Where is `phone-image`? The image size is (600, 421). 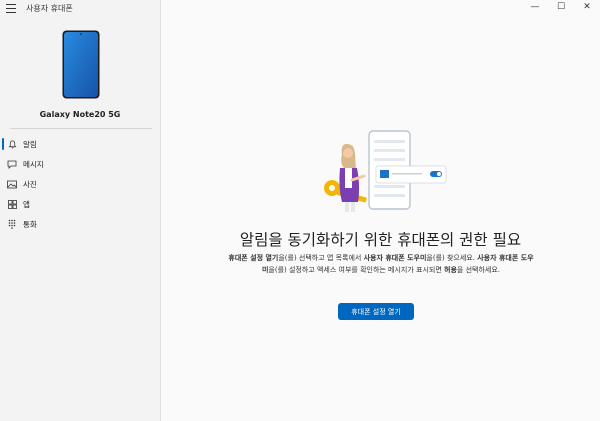
phone-image is located at coordinates (81, 64).